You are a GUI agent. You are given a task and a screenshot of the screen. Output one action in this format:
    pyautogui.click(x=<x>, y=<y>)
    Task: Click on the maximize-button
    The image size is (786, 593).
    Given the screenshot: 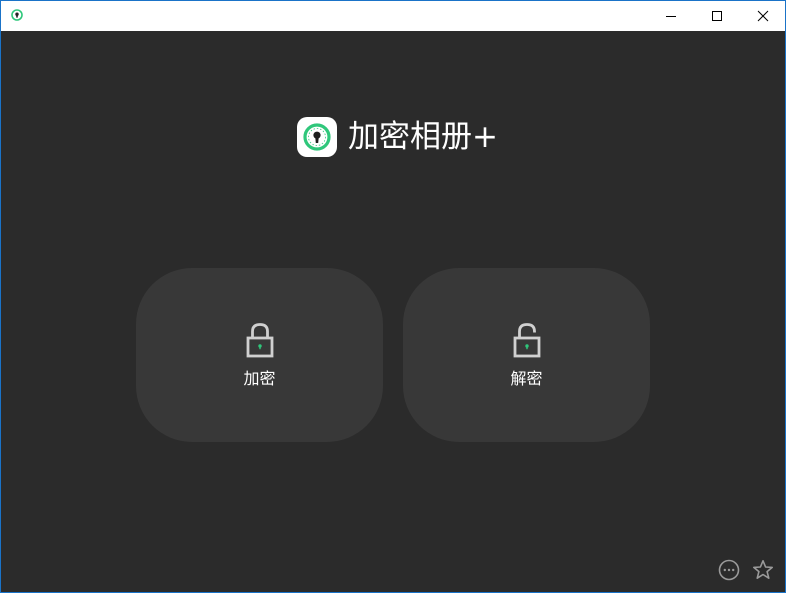 What is the action you would take?
    pyautogui.click(x=717, y=16)
    